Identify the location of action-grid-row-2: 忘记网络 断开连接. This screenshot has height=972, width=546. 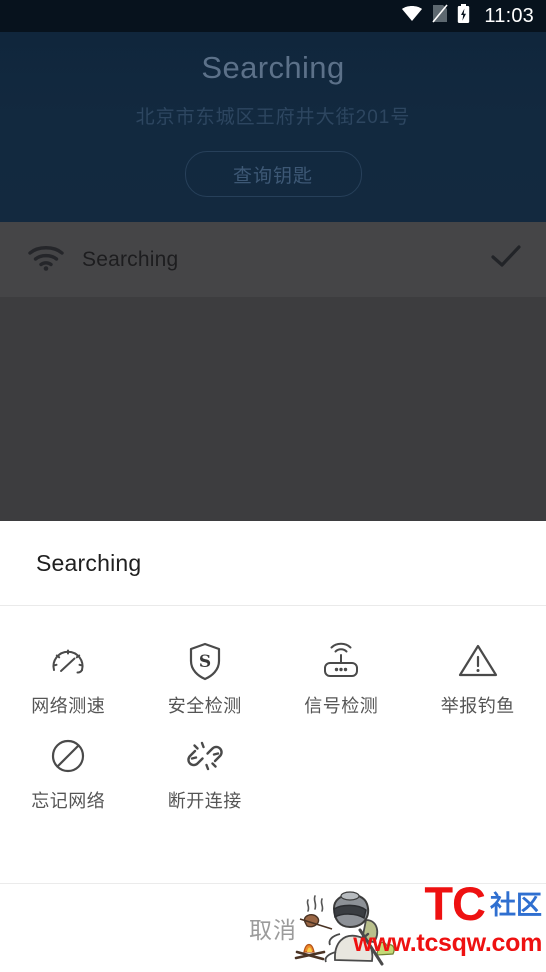
(273, 774).